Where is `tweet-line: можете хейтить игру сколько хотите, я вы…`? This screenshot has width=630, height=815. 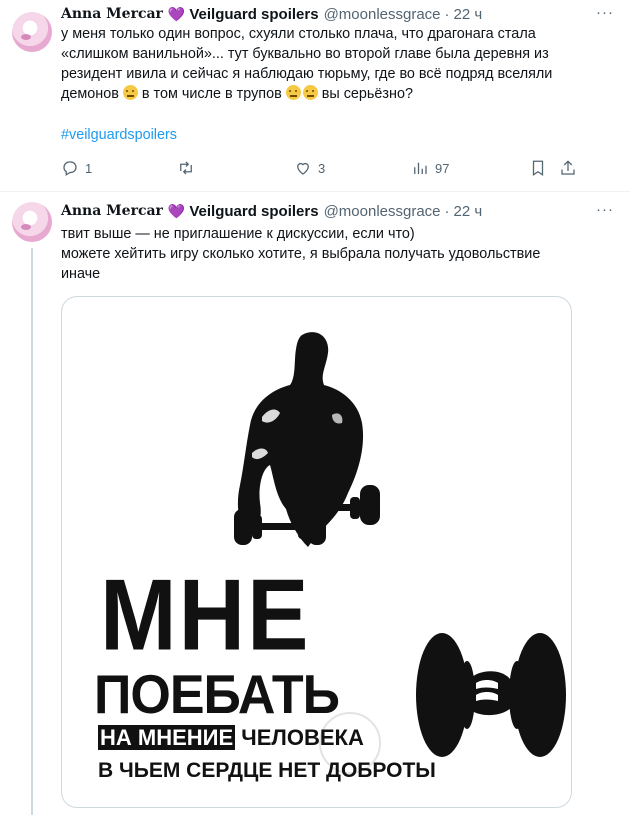
tweet-line: можете хейтить игру сколько хотите, я вы… is located at coordinates (301, 254).